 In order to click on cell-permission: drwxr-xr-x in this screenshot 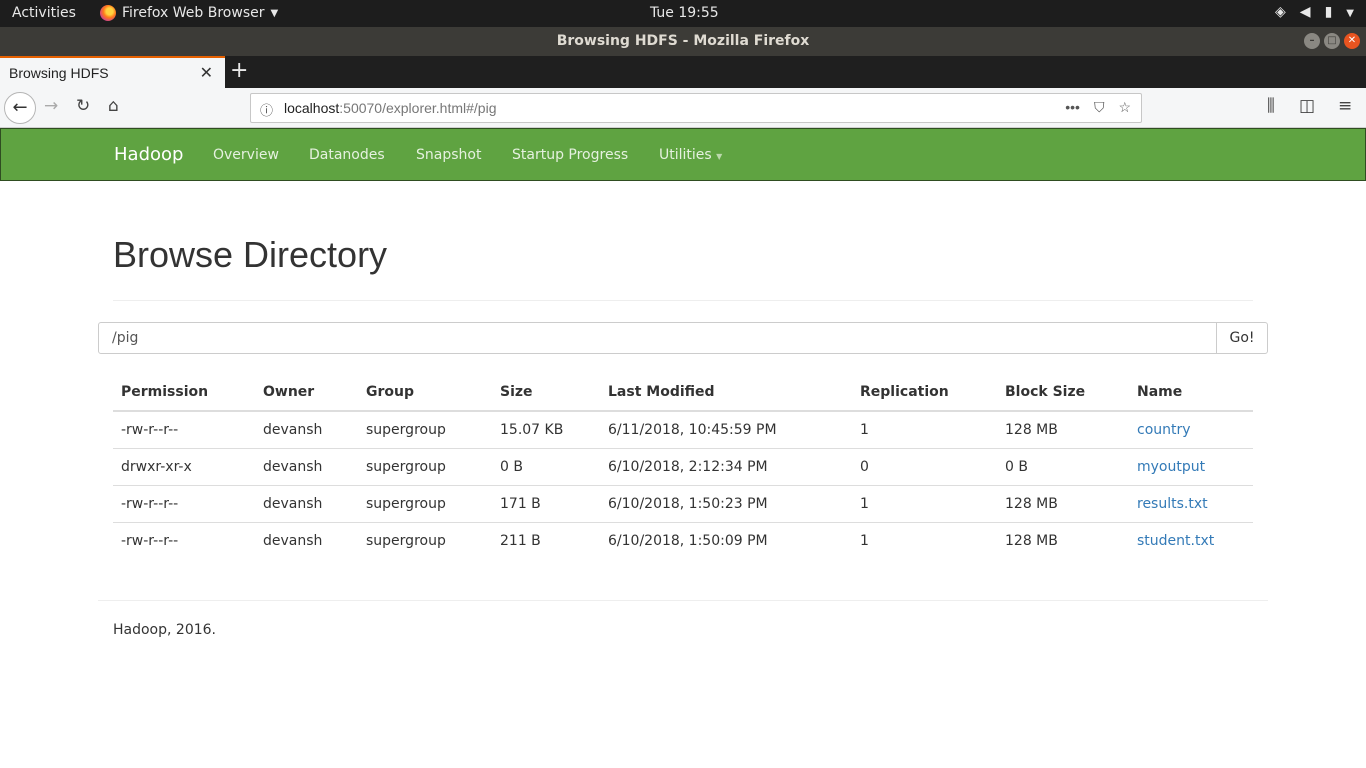, I will do `click(184, 466)`.